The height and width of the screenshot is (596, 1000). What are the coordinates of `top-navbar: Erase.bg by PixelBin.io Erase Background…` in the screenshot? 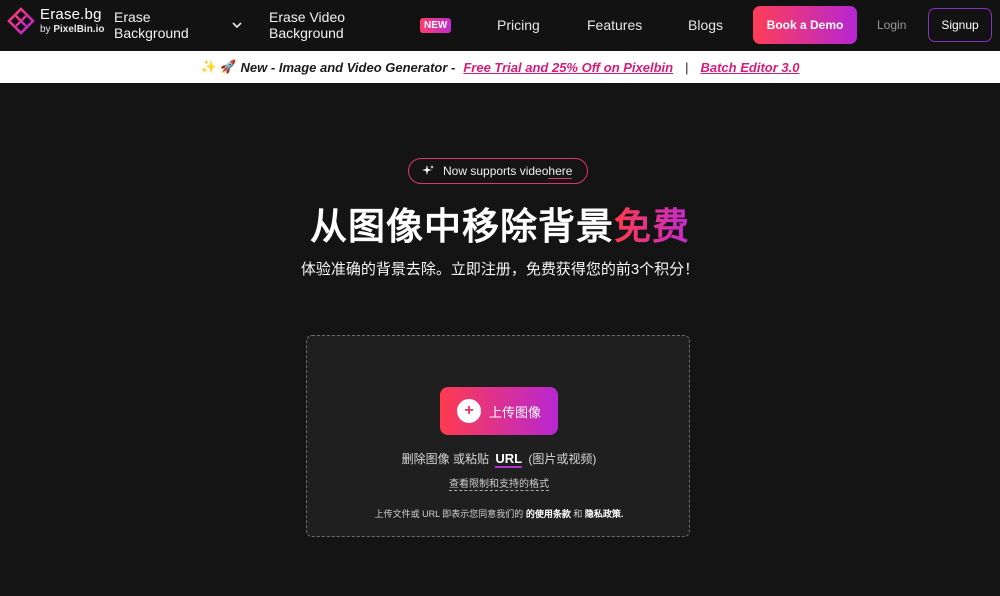 It's located at (500, 25).